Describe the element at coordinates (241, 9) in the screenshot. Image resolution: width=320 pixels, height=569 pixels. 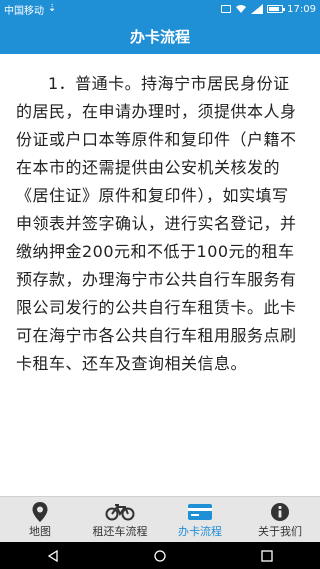
I see `wifi-icon` at that location.